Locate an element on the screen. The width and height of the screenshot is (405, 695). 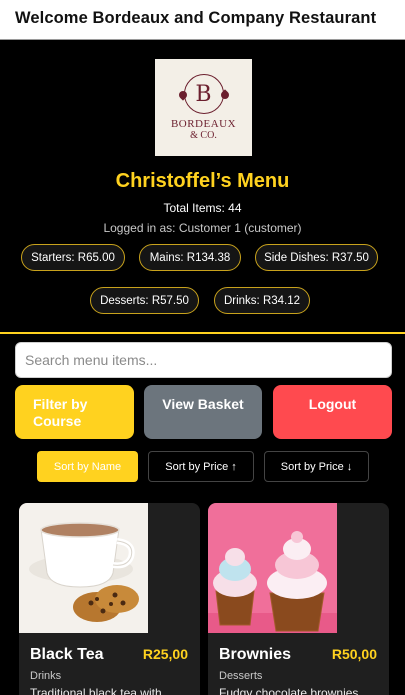
monogram-icon: B is located at coordinates (203, 94).